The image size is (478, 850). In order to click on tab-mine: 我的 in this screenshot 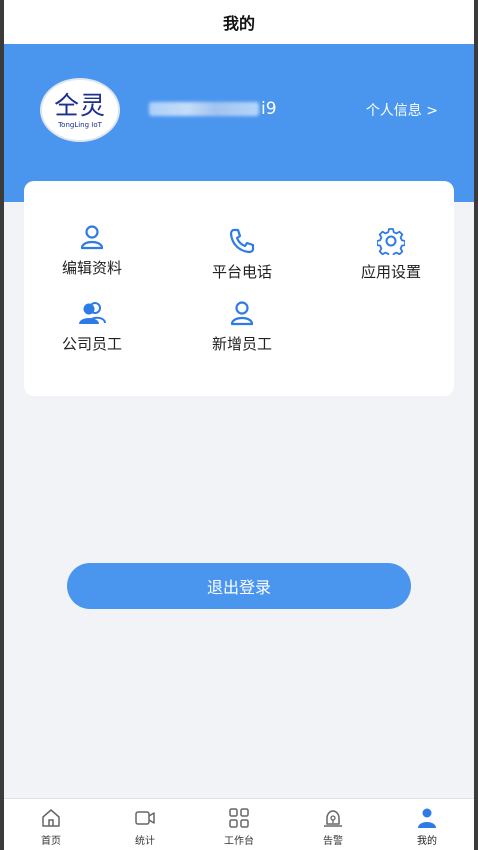, I will do `click(427, 824)`.